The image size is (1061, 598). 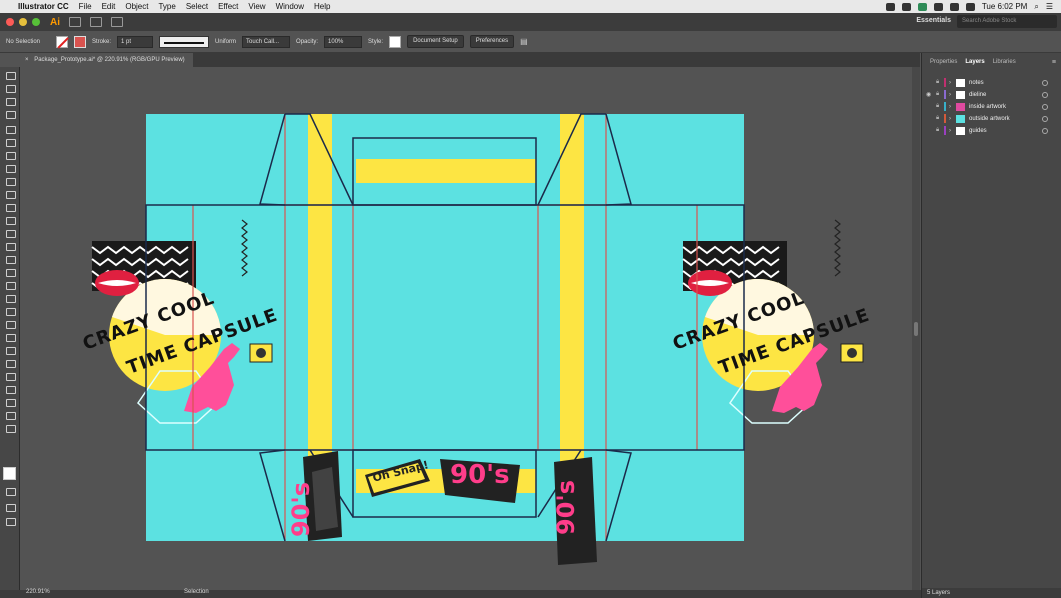 I want to click on close-tab-icon: ×, so click(x=27, y=60).